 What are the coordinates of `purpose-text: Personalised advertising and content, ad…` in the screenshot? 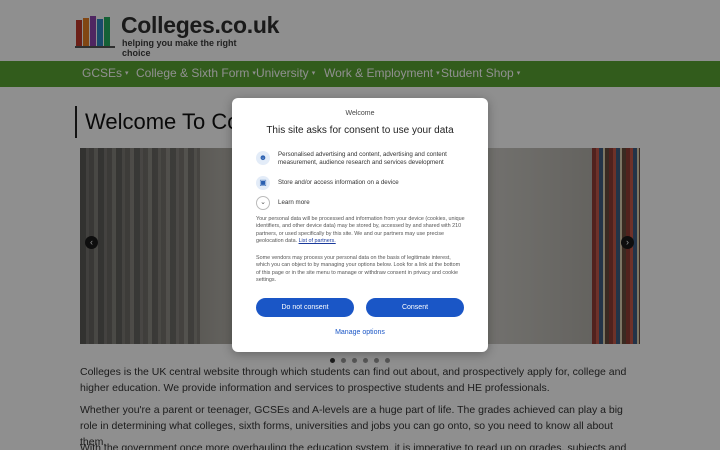 It's located at (362, 158).